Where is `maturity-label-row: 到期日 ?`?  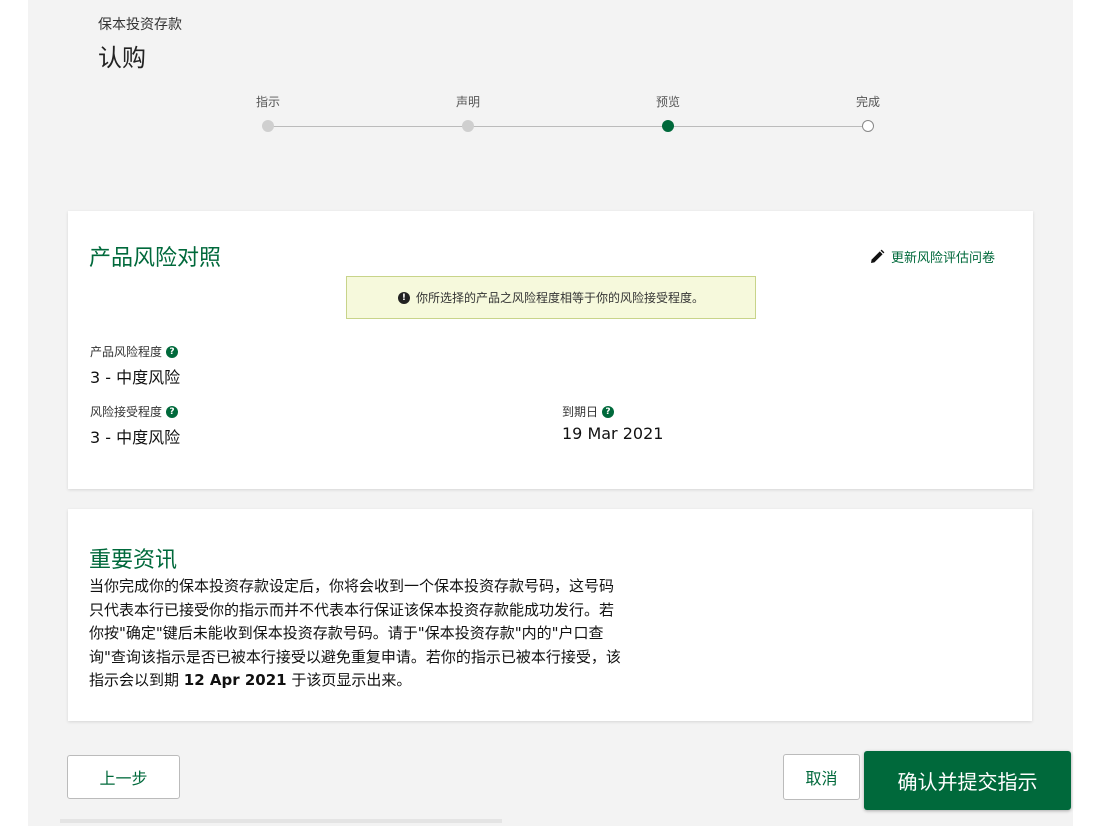
maturity-label-row: 到期日 ? is located at coordinates (612, 411).